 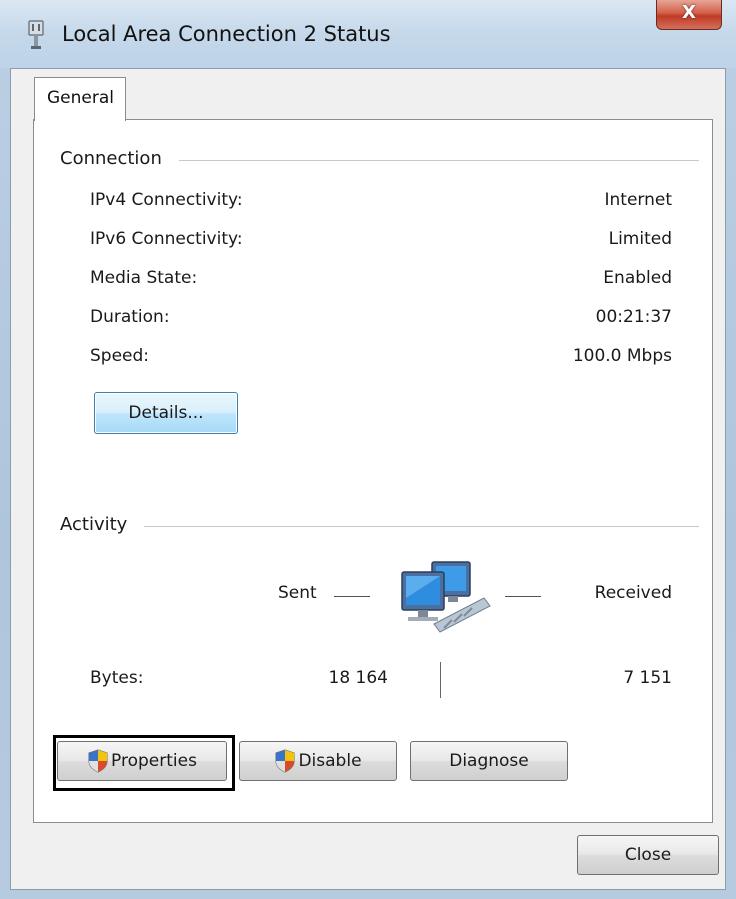 I want to click on close-button: Close, so click(x=648, y=855).